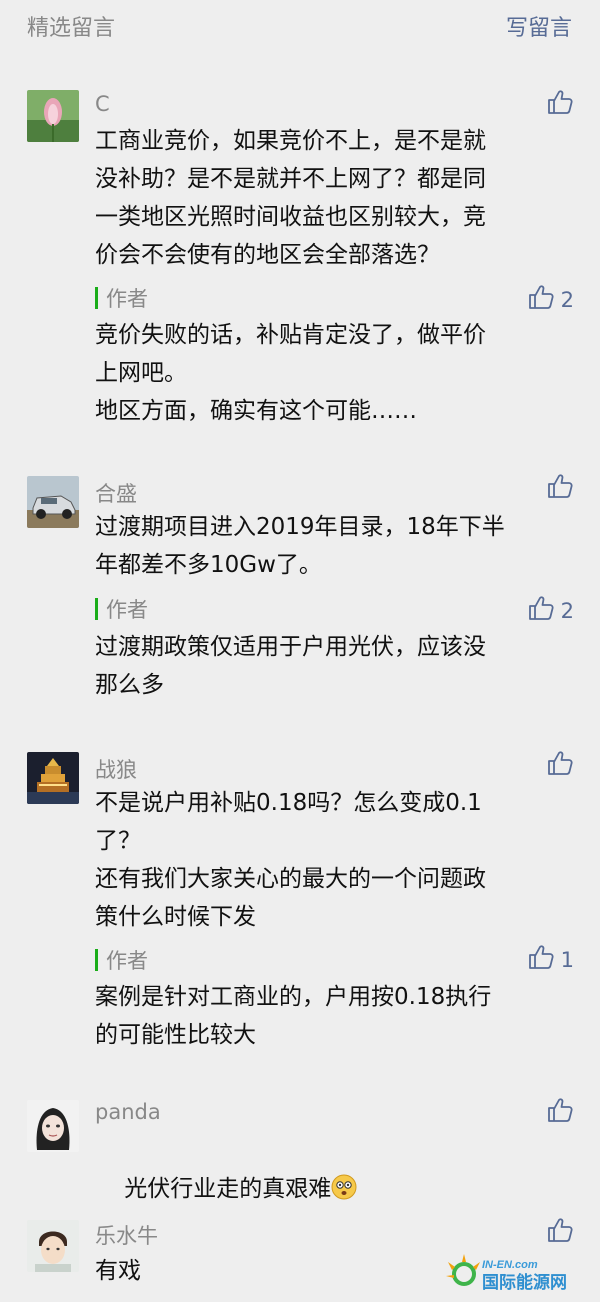 This screenshot has height=1302, width=600. I want to click on comment-text: 光伏行业走的真艰难, so click(330, 1189).